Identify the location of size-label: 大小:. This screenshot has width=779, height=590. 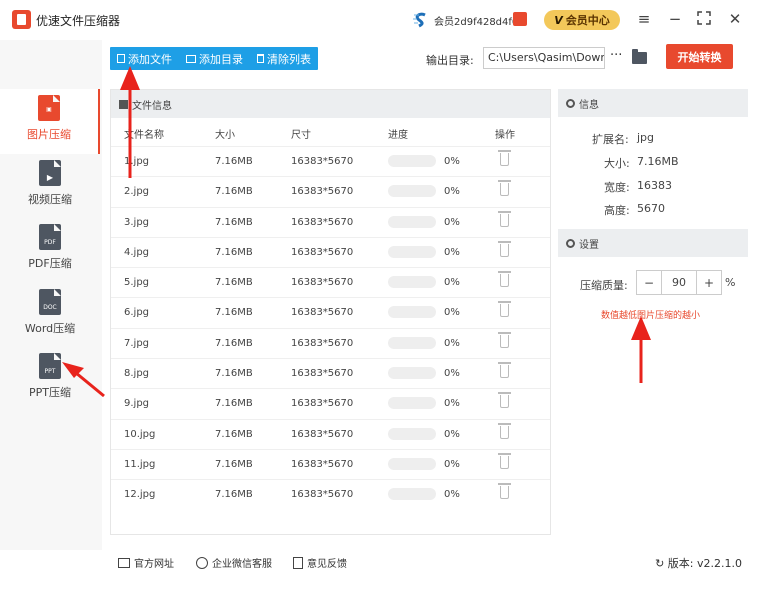
(617, 163).